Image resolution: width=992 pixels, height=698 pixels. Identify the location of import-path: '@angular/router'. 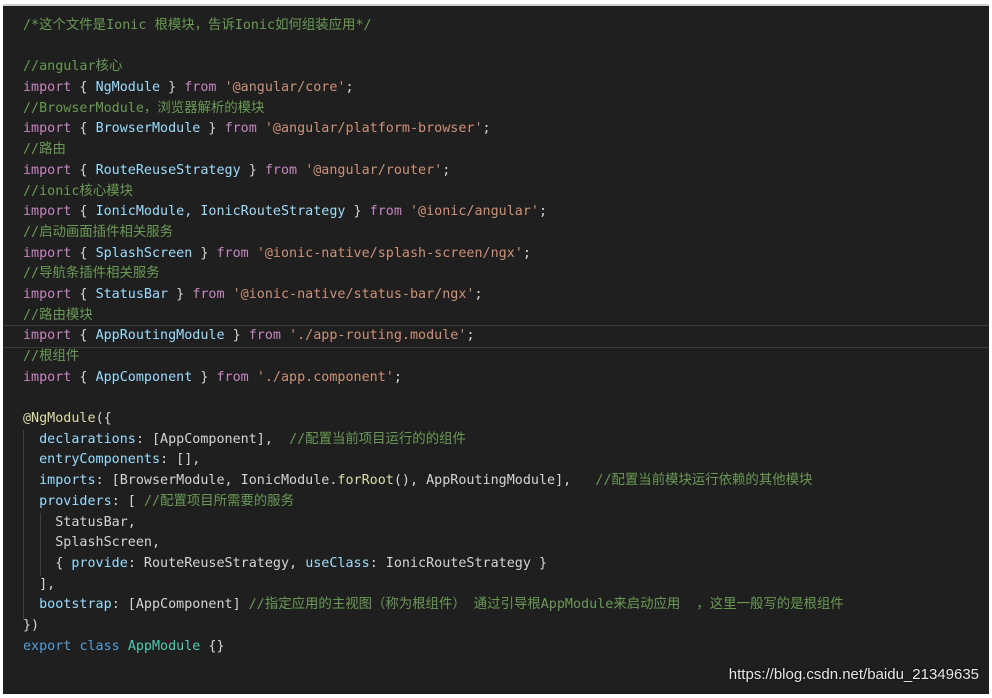
(374, 170).